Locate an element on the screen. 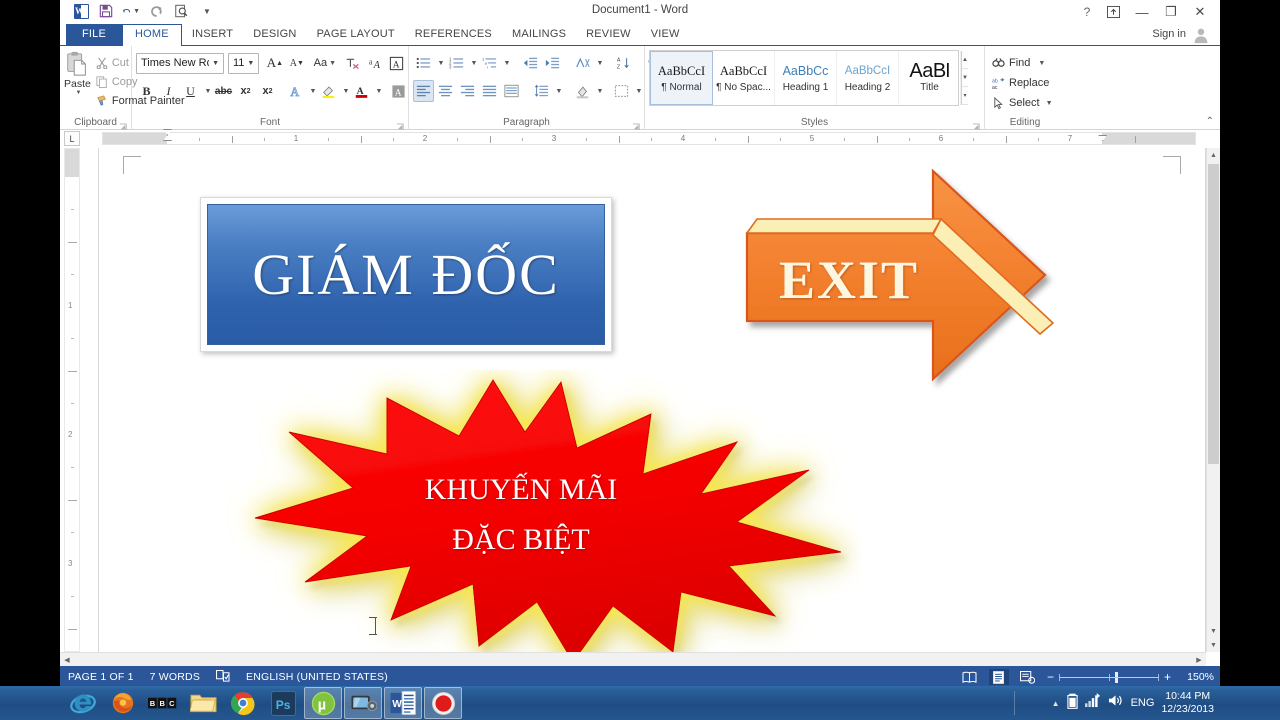 The height and width of the screenshot is (720, 1280). sort-icon: AZ is located at coordinates (623, 63).